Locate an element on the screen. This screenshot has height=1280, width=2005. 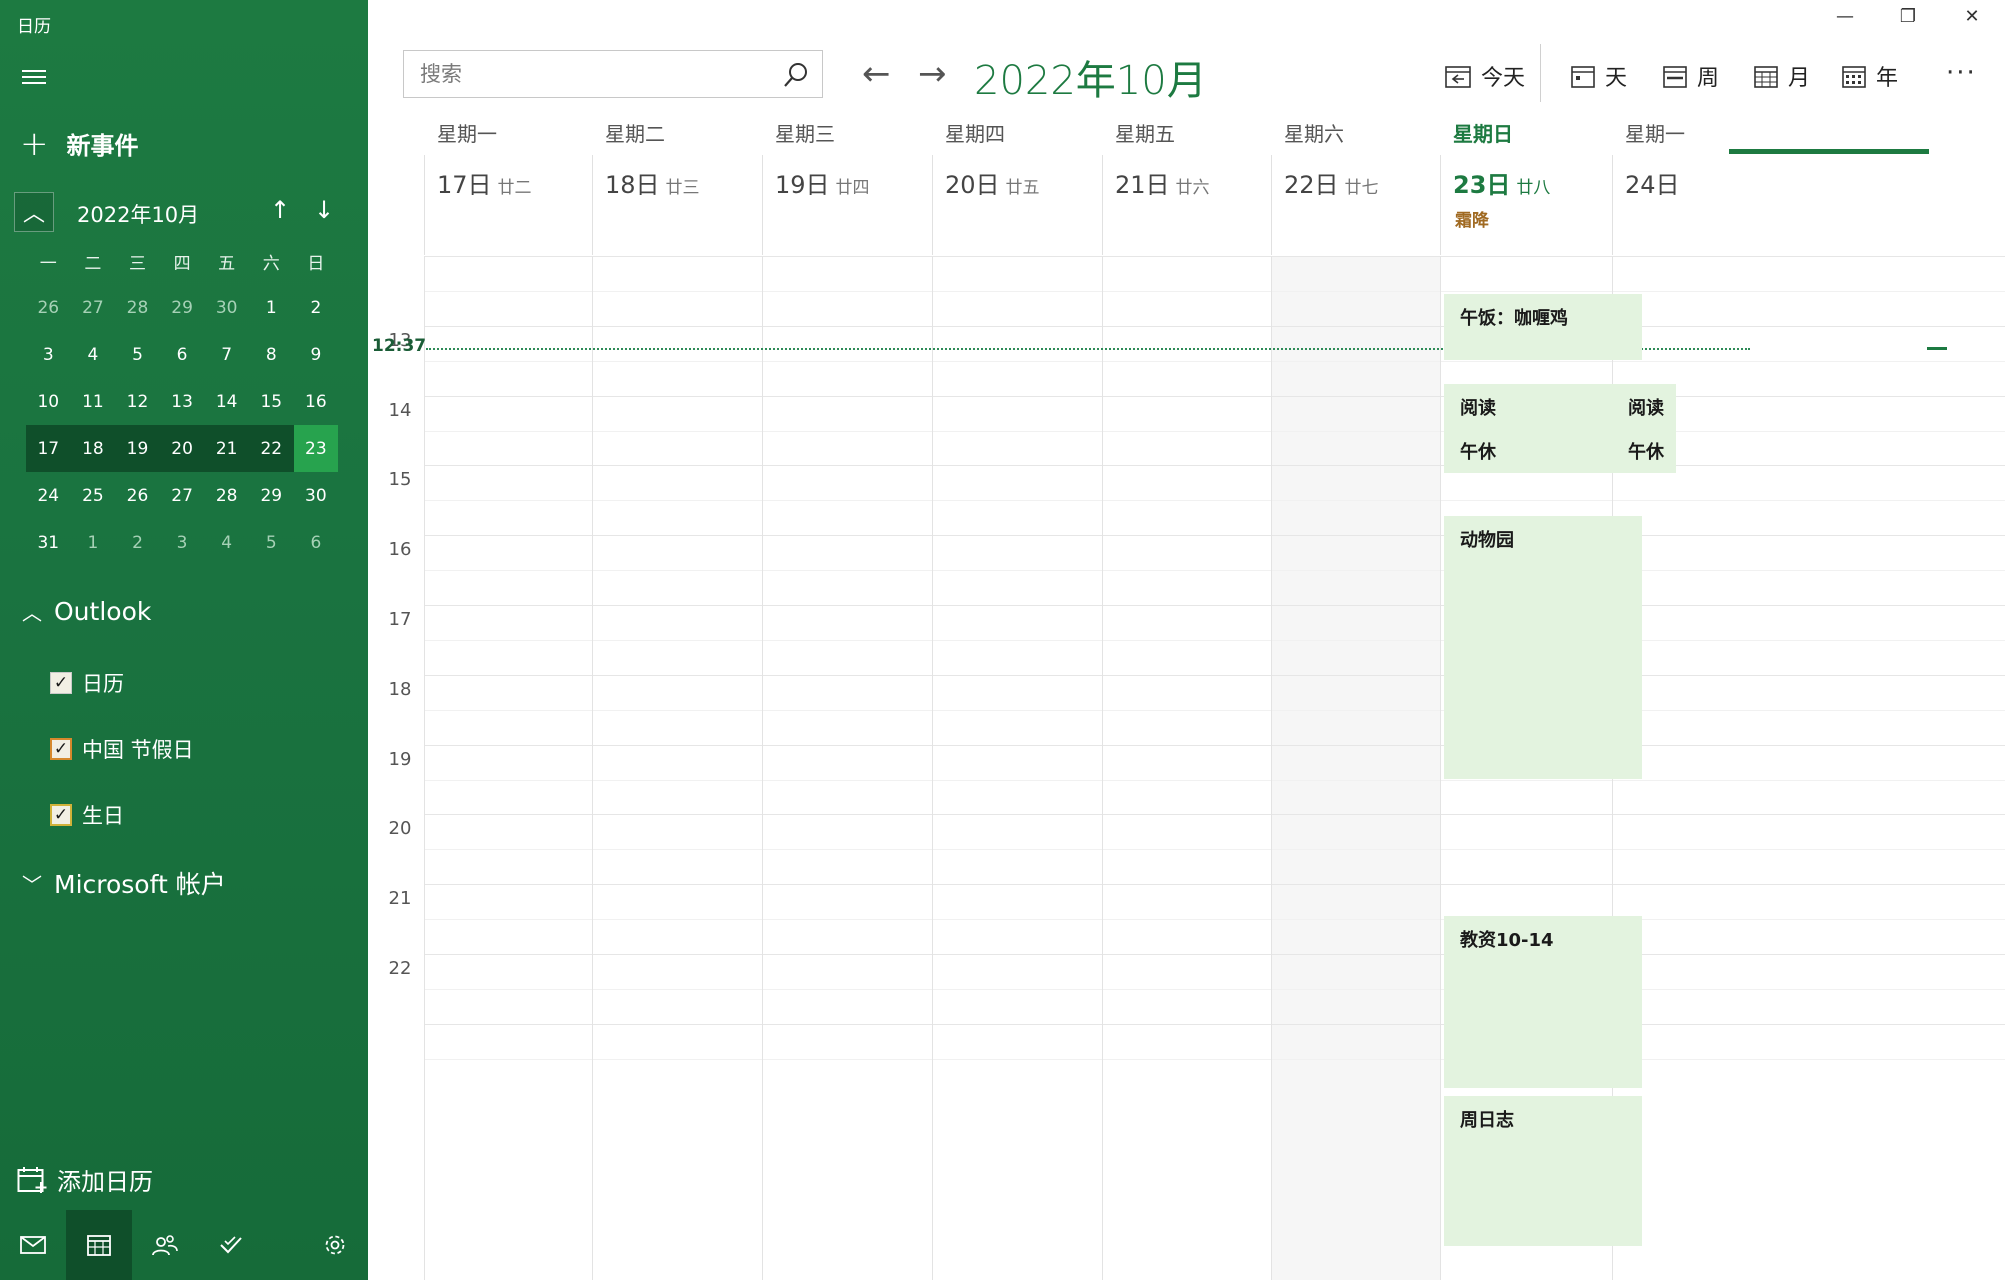
day-column-line is located at coordinates (1271, 768).